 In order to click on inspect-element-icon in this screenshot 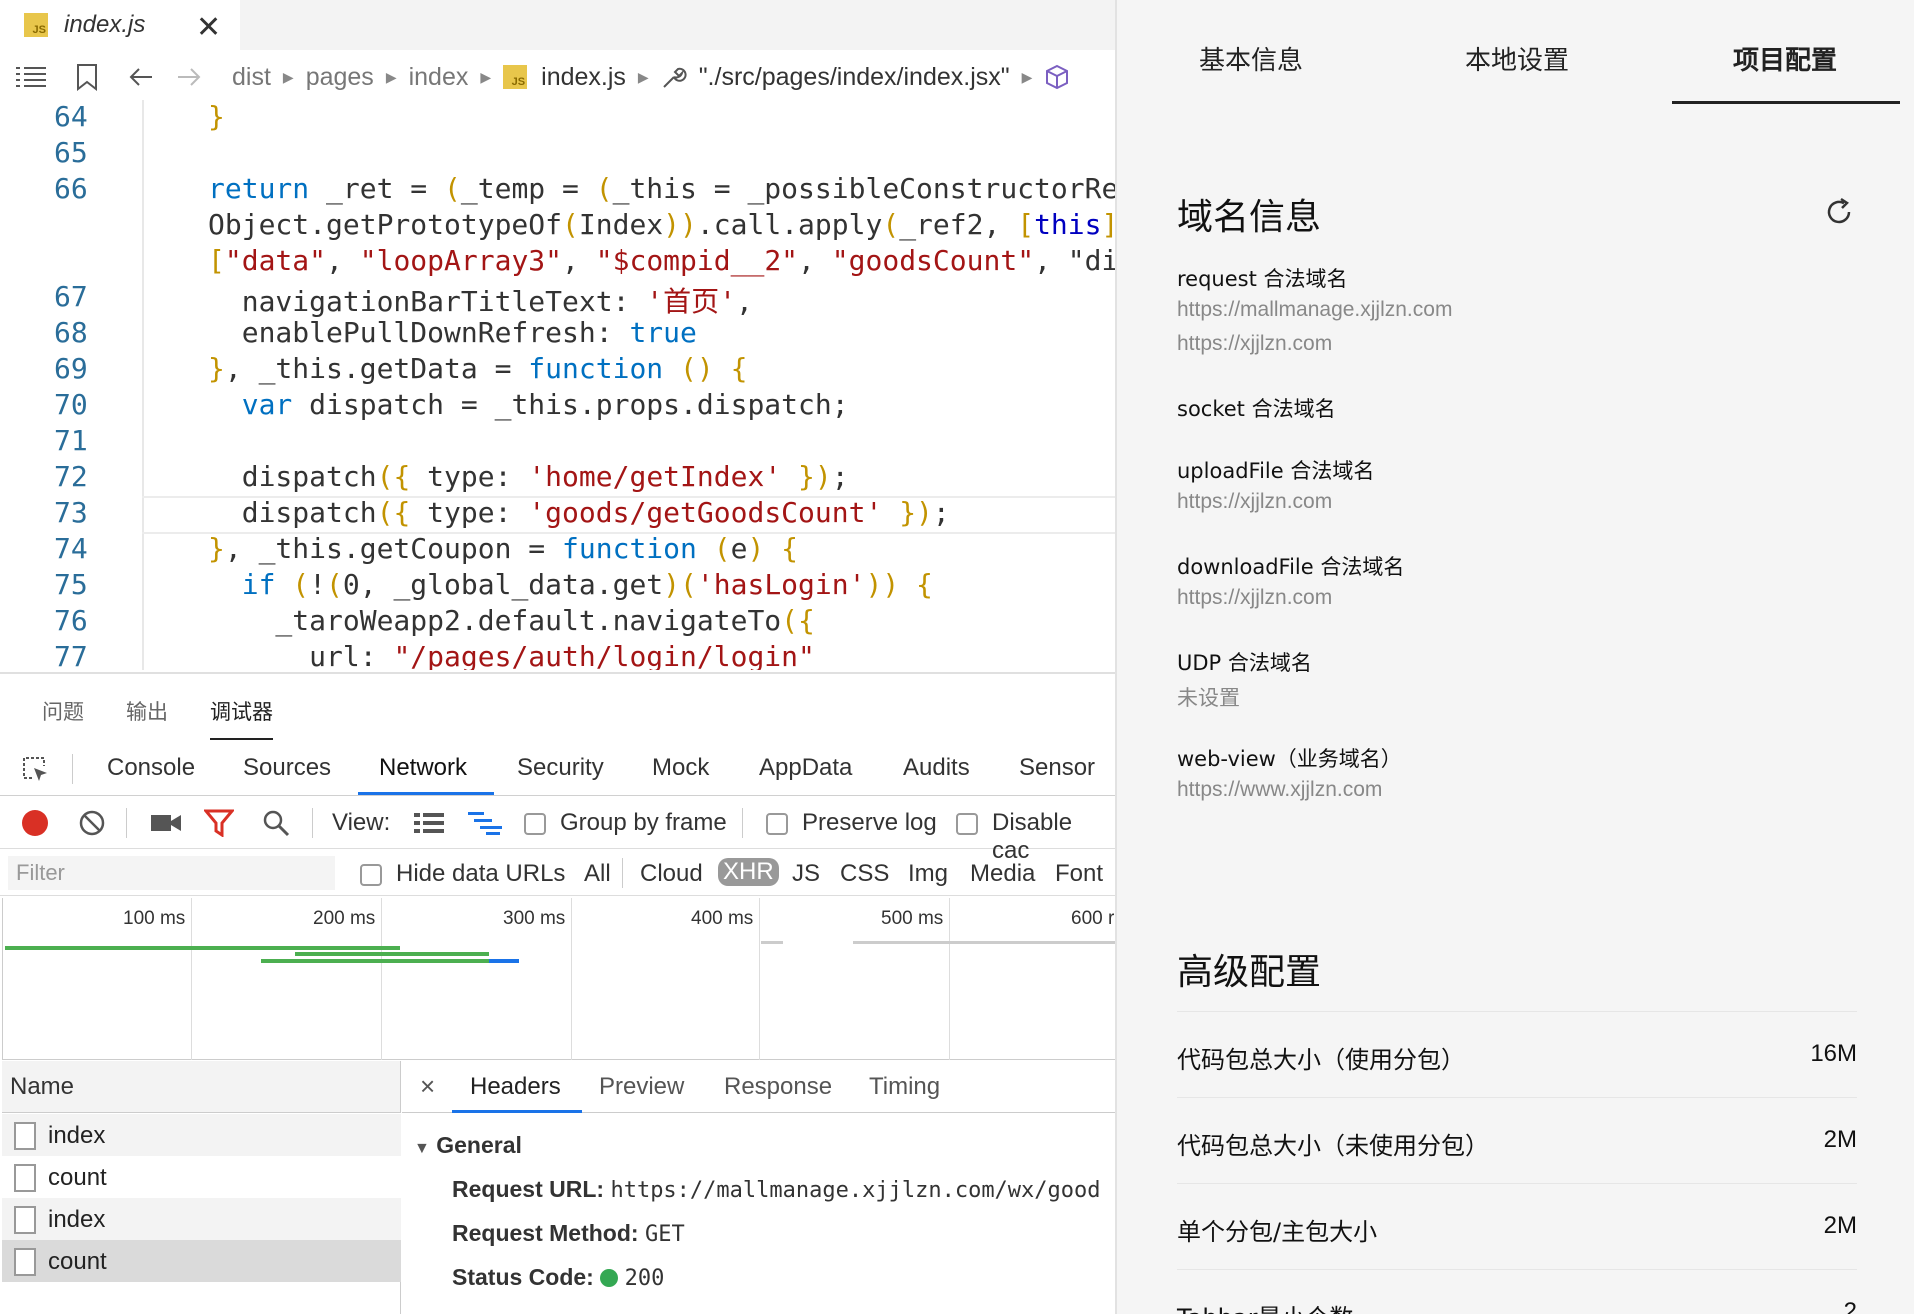, I will do `click(35, 771)`.